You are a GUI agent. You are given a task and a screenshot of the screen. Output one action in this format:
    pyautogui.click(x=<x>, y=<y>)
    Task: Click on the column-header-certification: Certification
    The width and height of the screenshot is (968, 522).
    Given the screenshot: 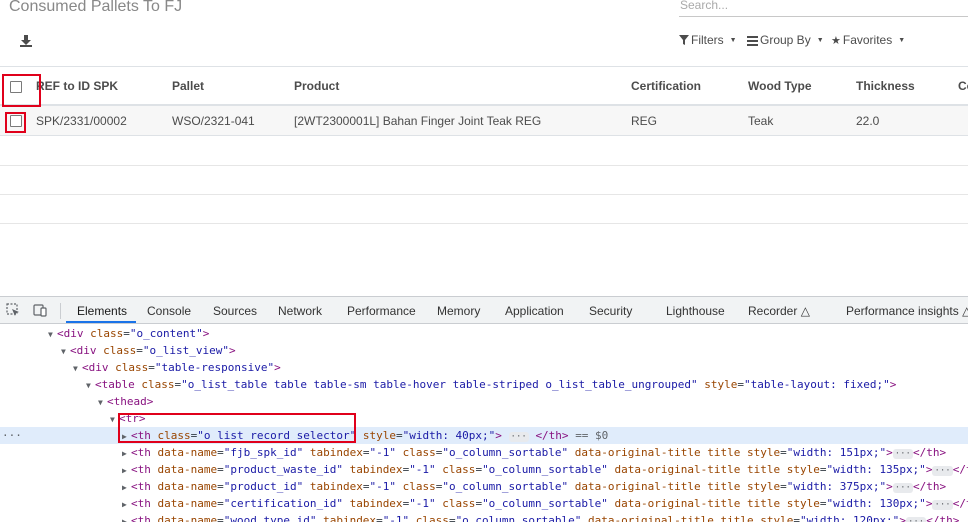 What is the action you would take?
    pyautogui.click(x=666, y=86)
    